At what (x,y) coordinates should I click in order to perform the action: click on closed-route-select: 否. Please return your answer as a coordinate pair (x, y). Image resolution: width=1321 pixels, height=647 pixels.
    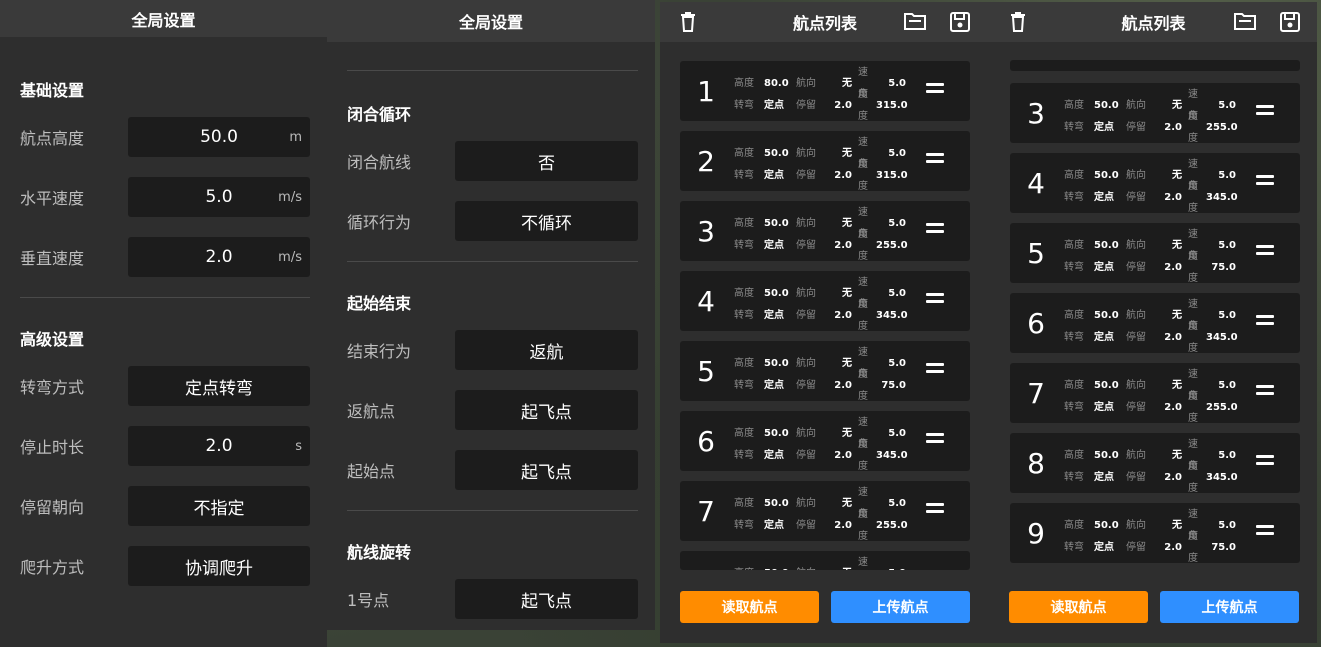
    Looking at the image, I should click on (546, 161).